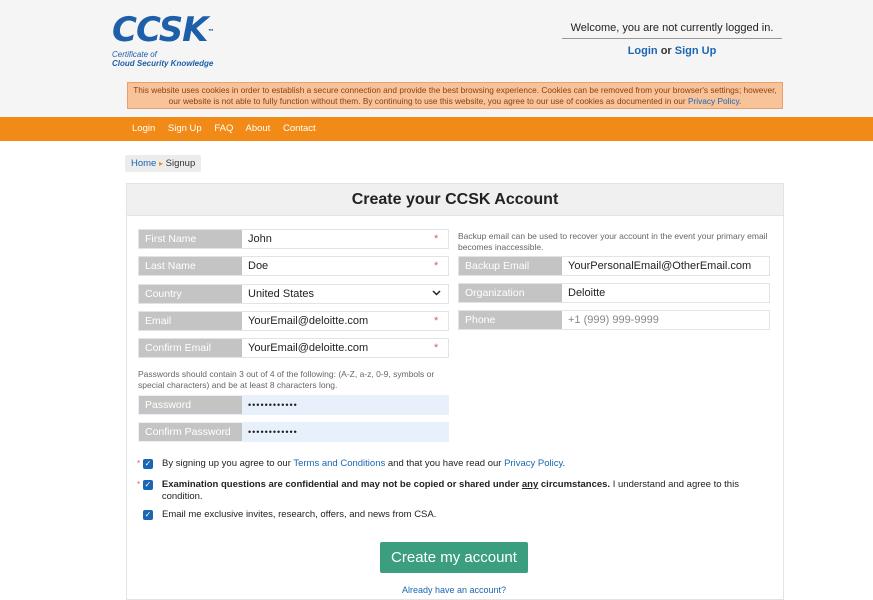  I want to click on breadcrumb-home: Home, so click(143, 163).